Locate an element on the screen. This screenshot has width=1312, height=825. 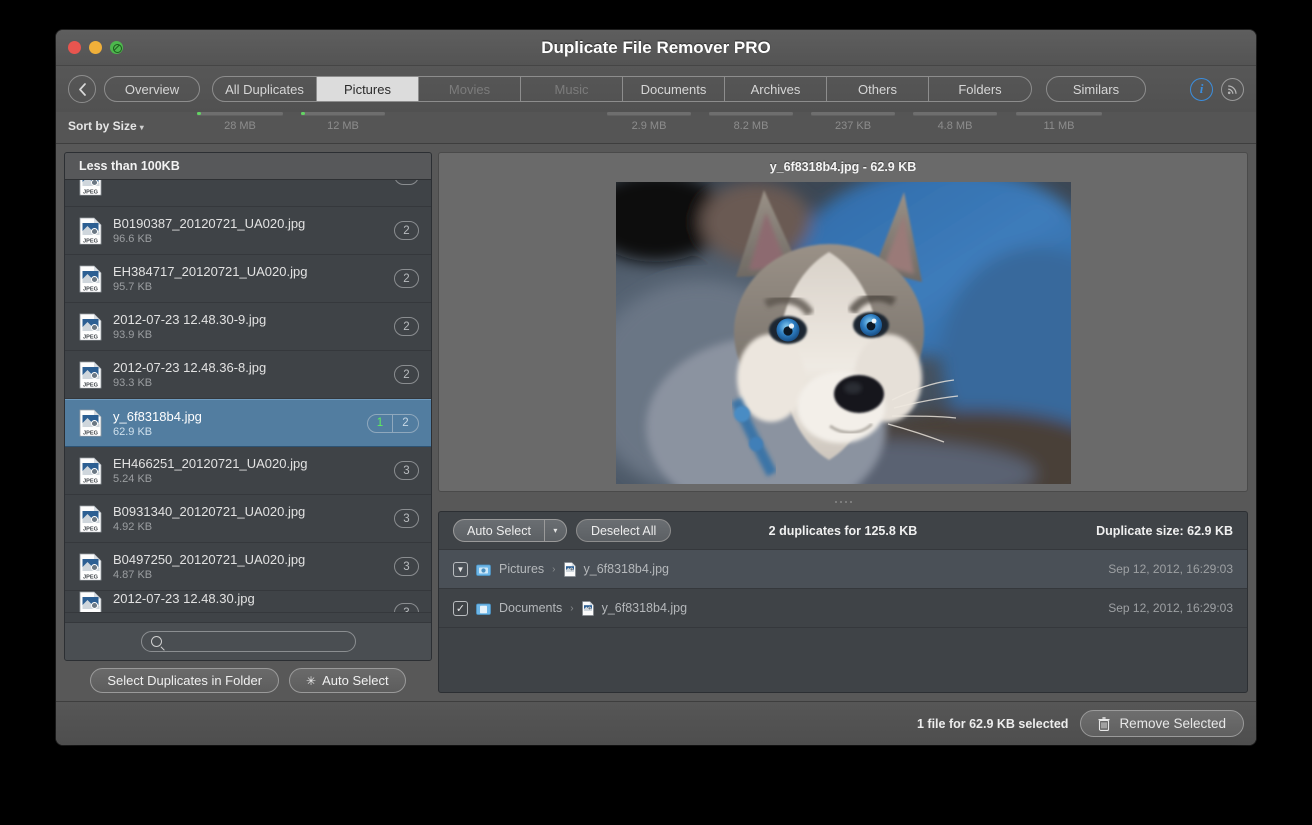
group-header: Less than 100KB is located at coordinates (248, 166).